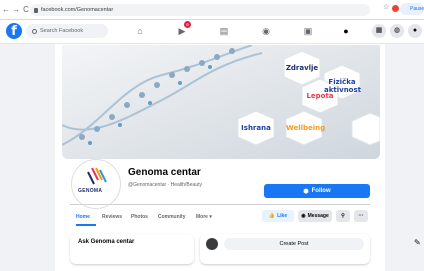  I want to click on search-icon, so click(34, 31).